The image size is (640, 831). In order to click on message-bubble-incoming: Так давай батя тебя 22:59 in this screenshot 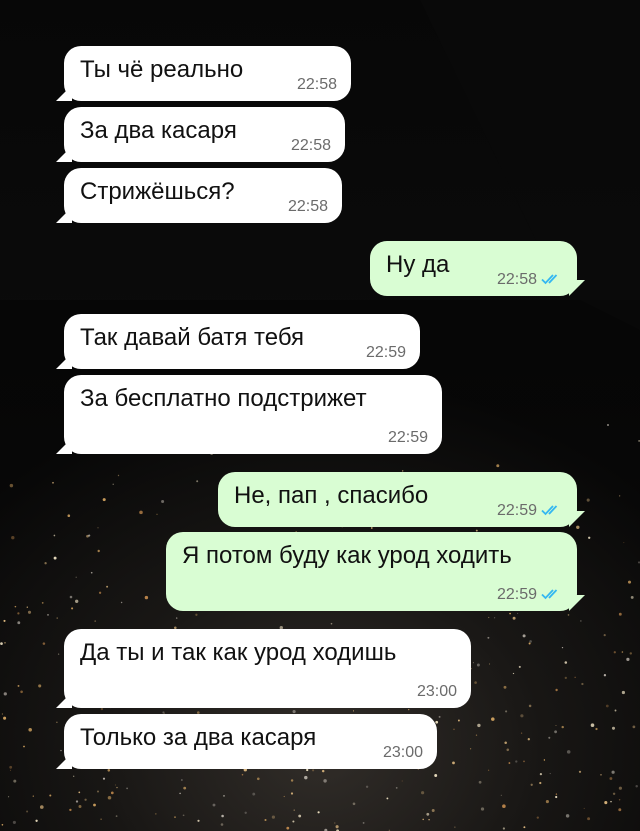, I will do `click(238, 341)`.